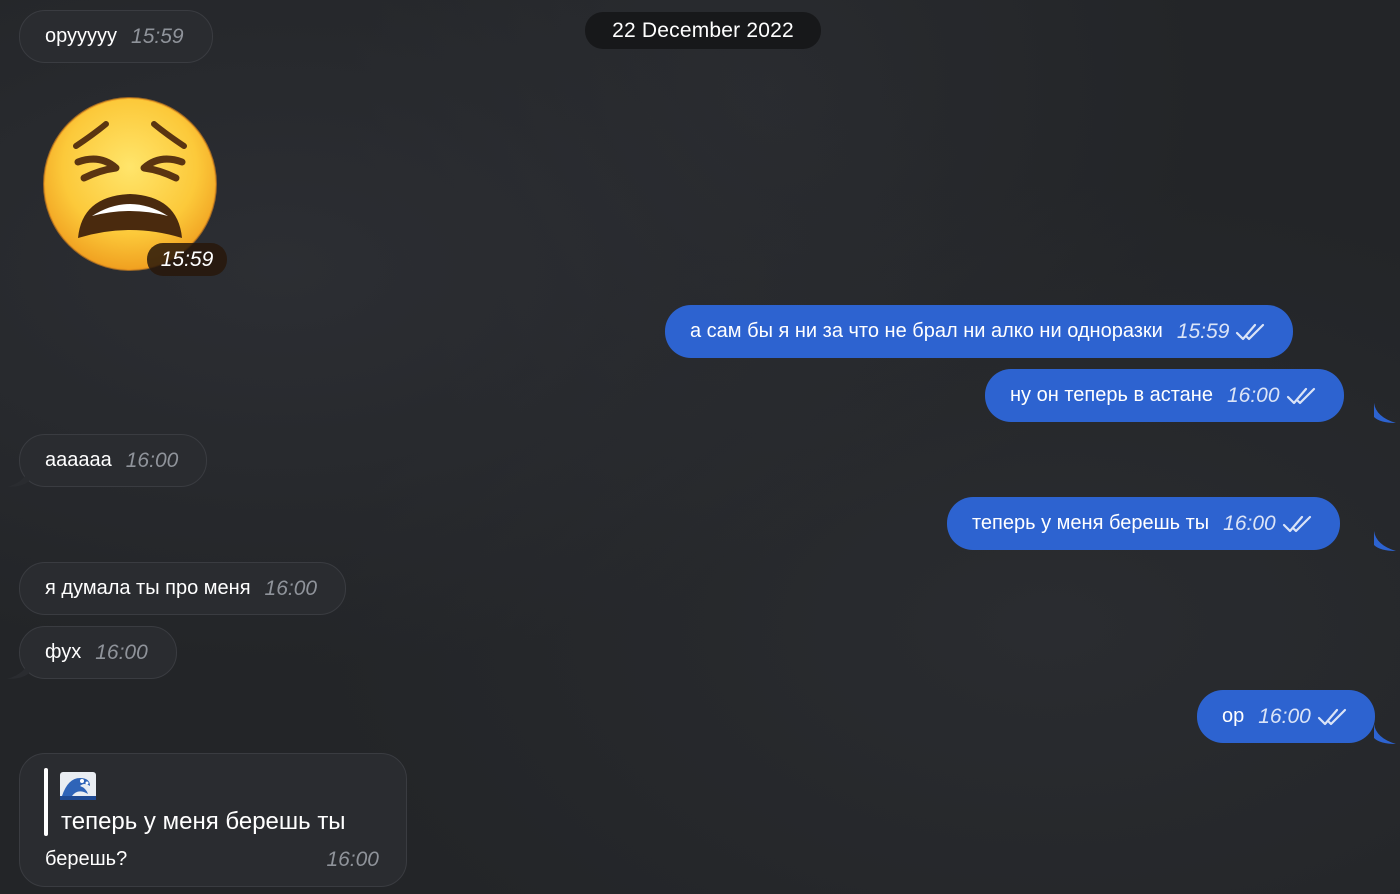 This screenshot has width=1400, height=894. I want to click on message-bubble-outgoing: ну он теперь в астане 16:00, so click(1164, 395).